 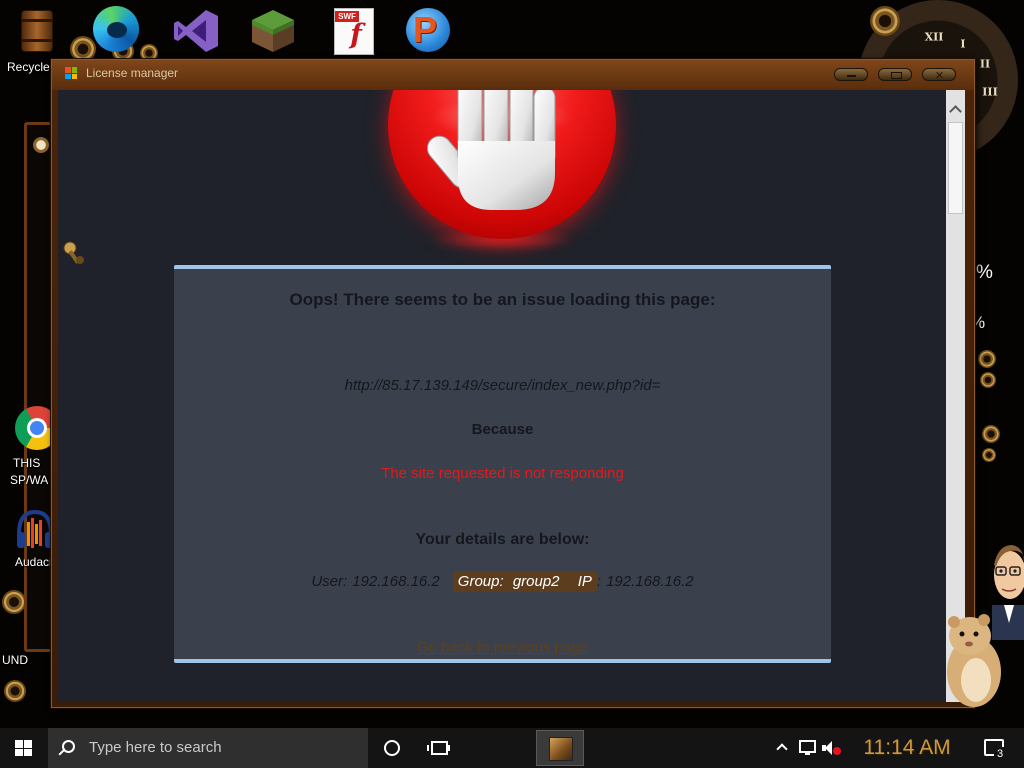 I want to click on chevron-up-icon, so click(x=782, y=749).